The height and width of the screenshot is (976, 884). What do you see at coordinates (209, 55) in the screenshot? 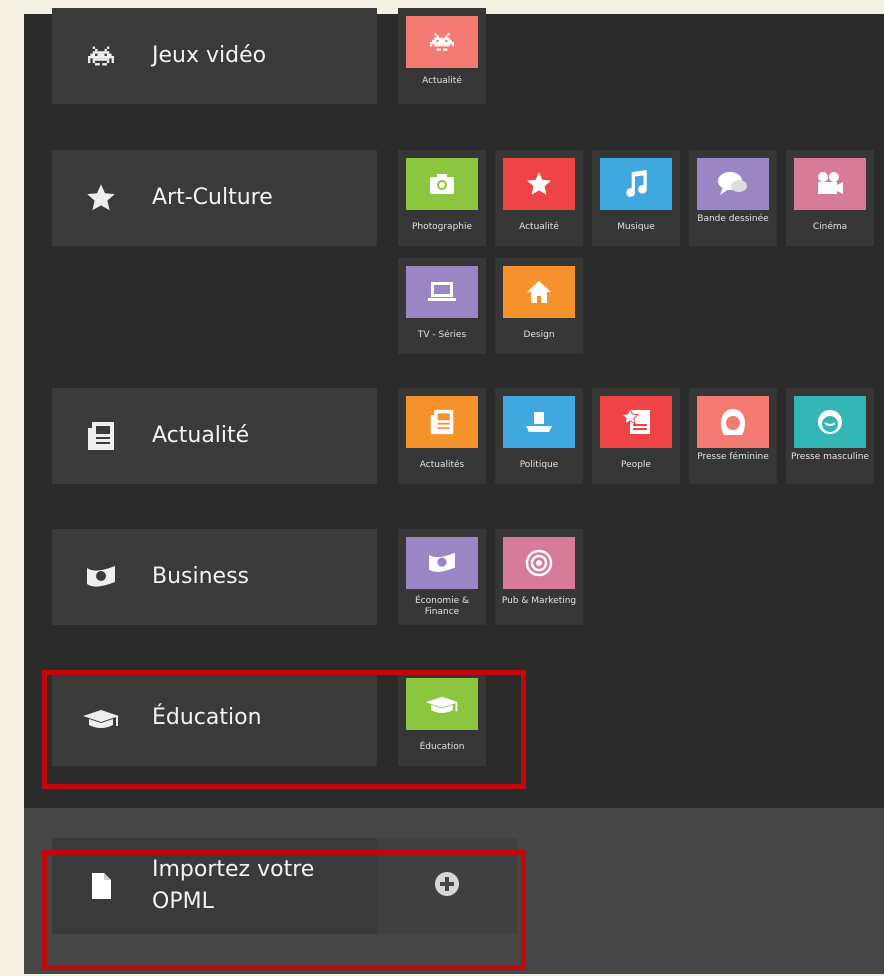
I see `category-label: Jeux vidéo` at bounding box center [209, 55].